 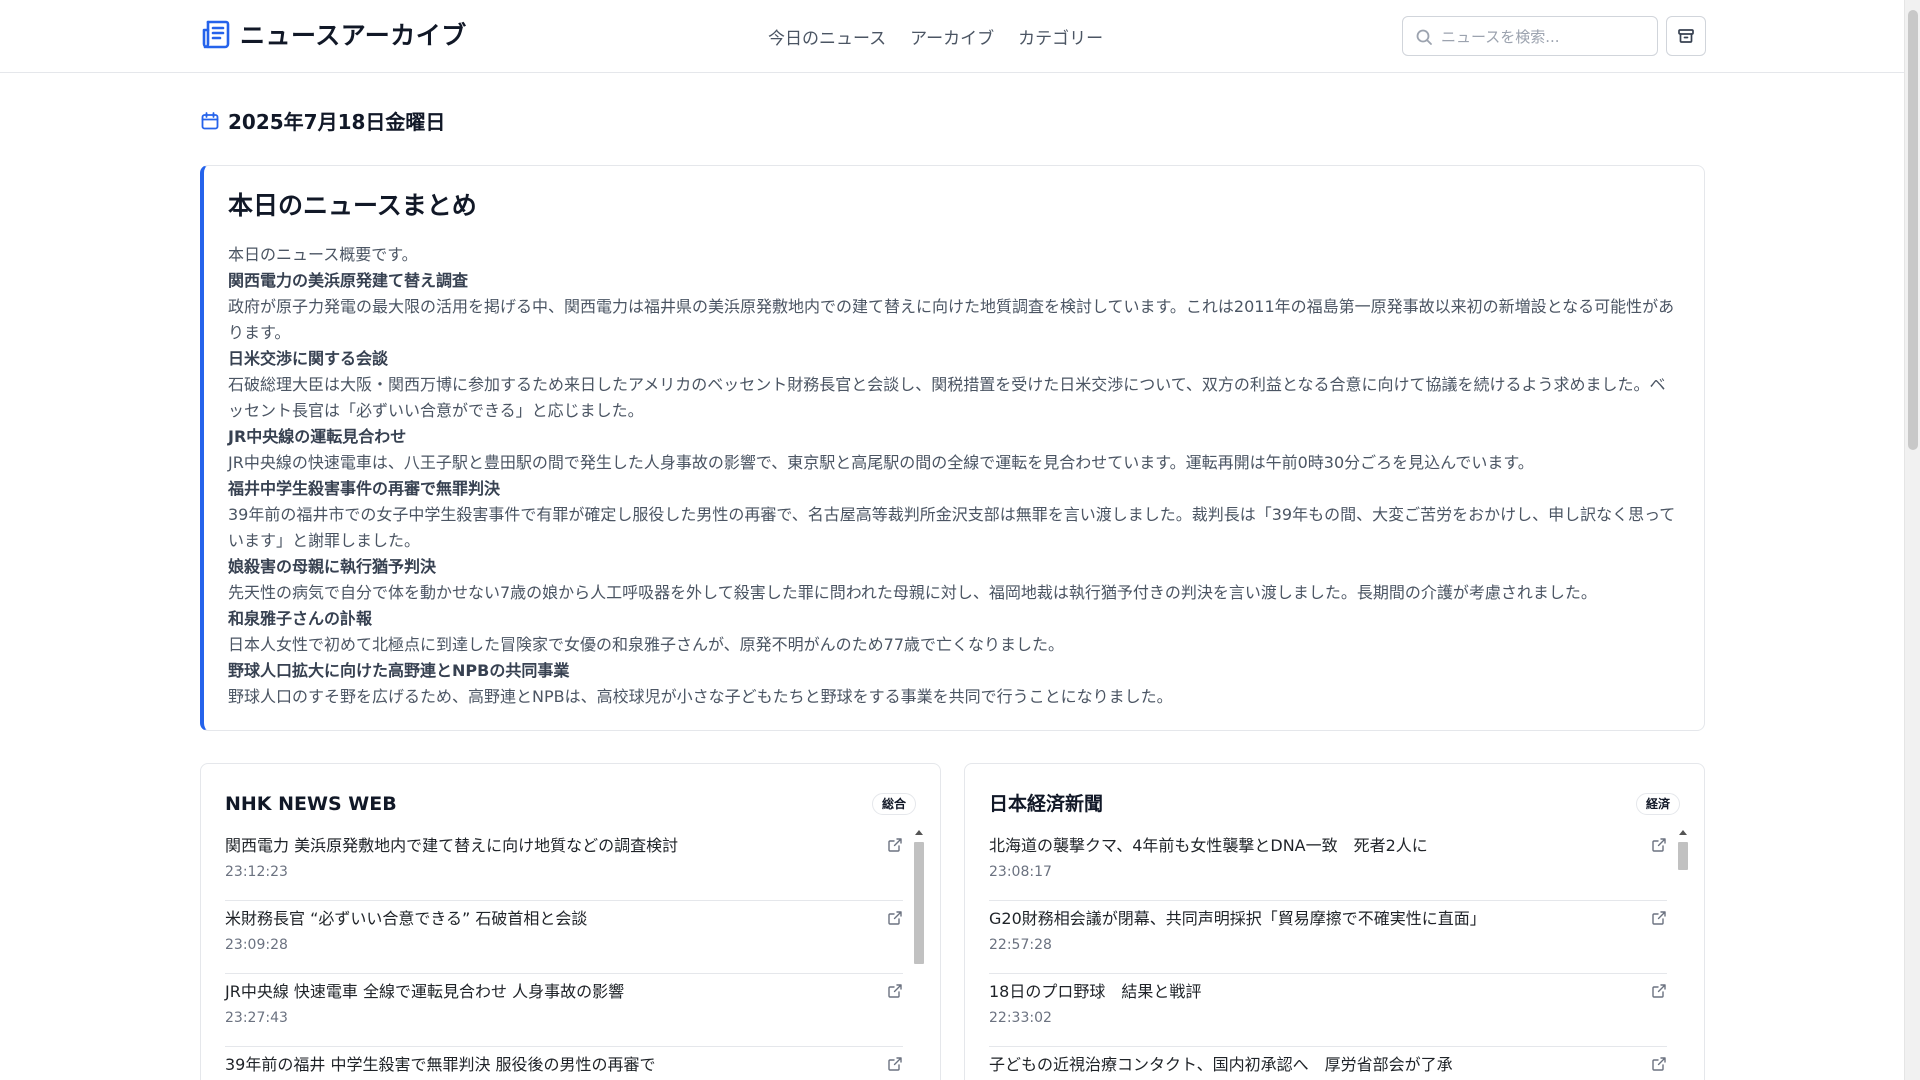 I want to click on article-title: 米財務長官 “必ずいい合意できる” 石破首相と会談, so click(x=564, y=919).